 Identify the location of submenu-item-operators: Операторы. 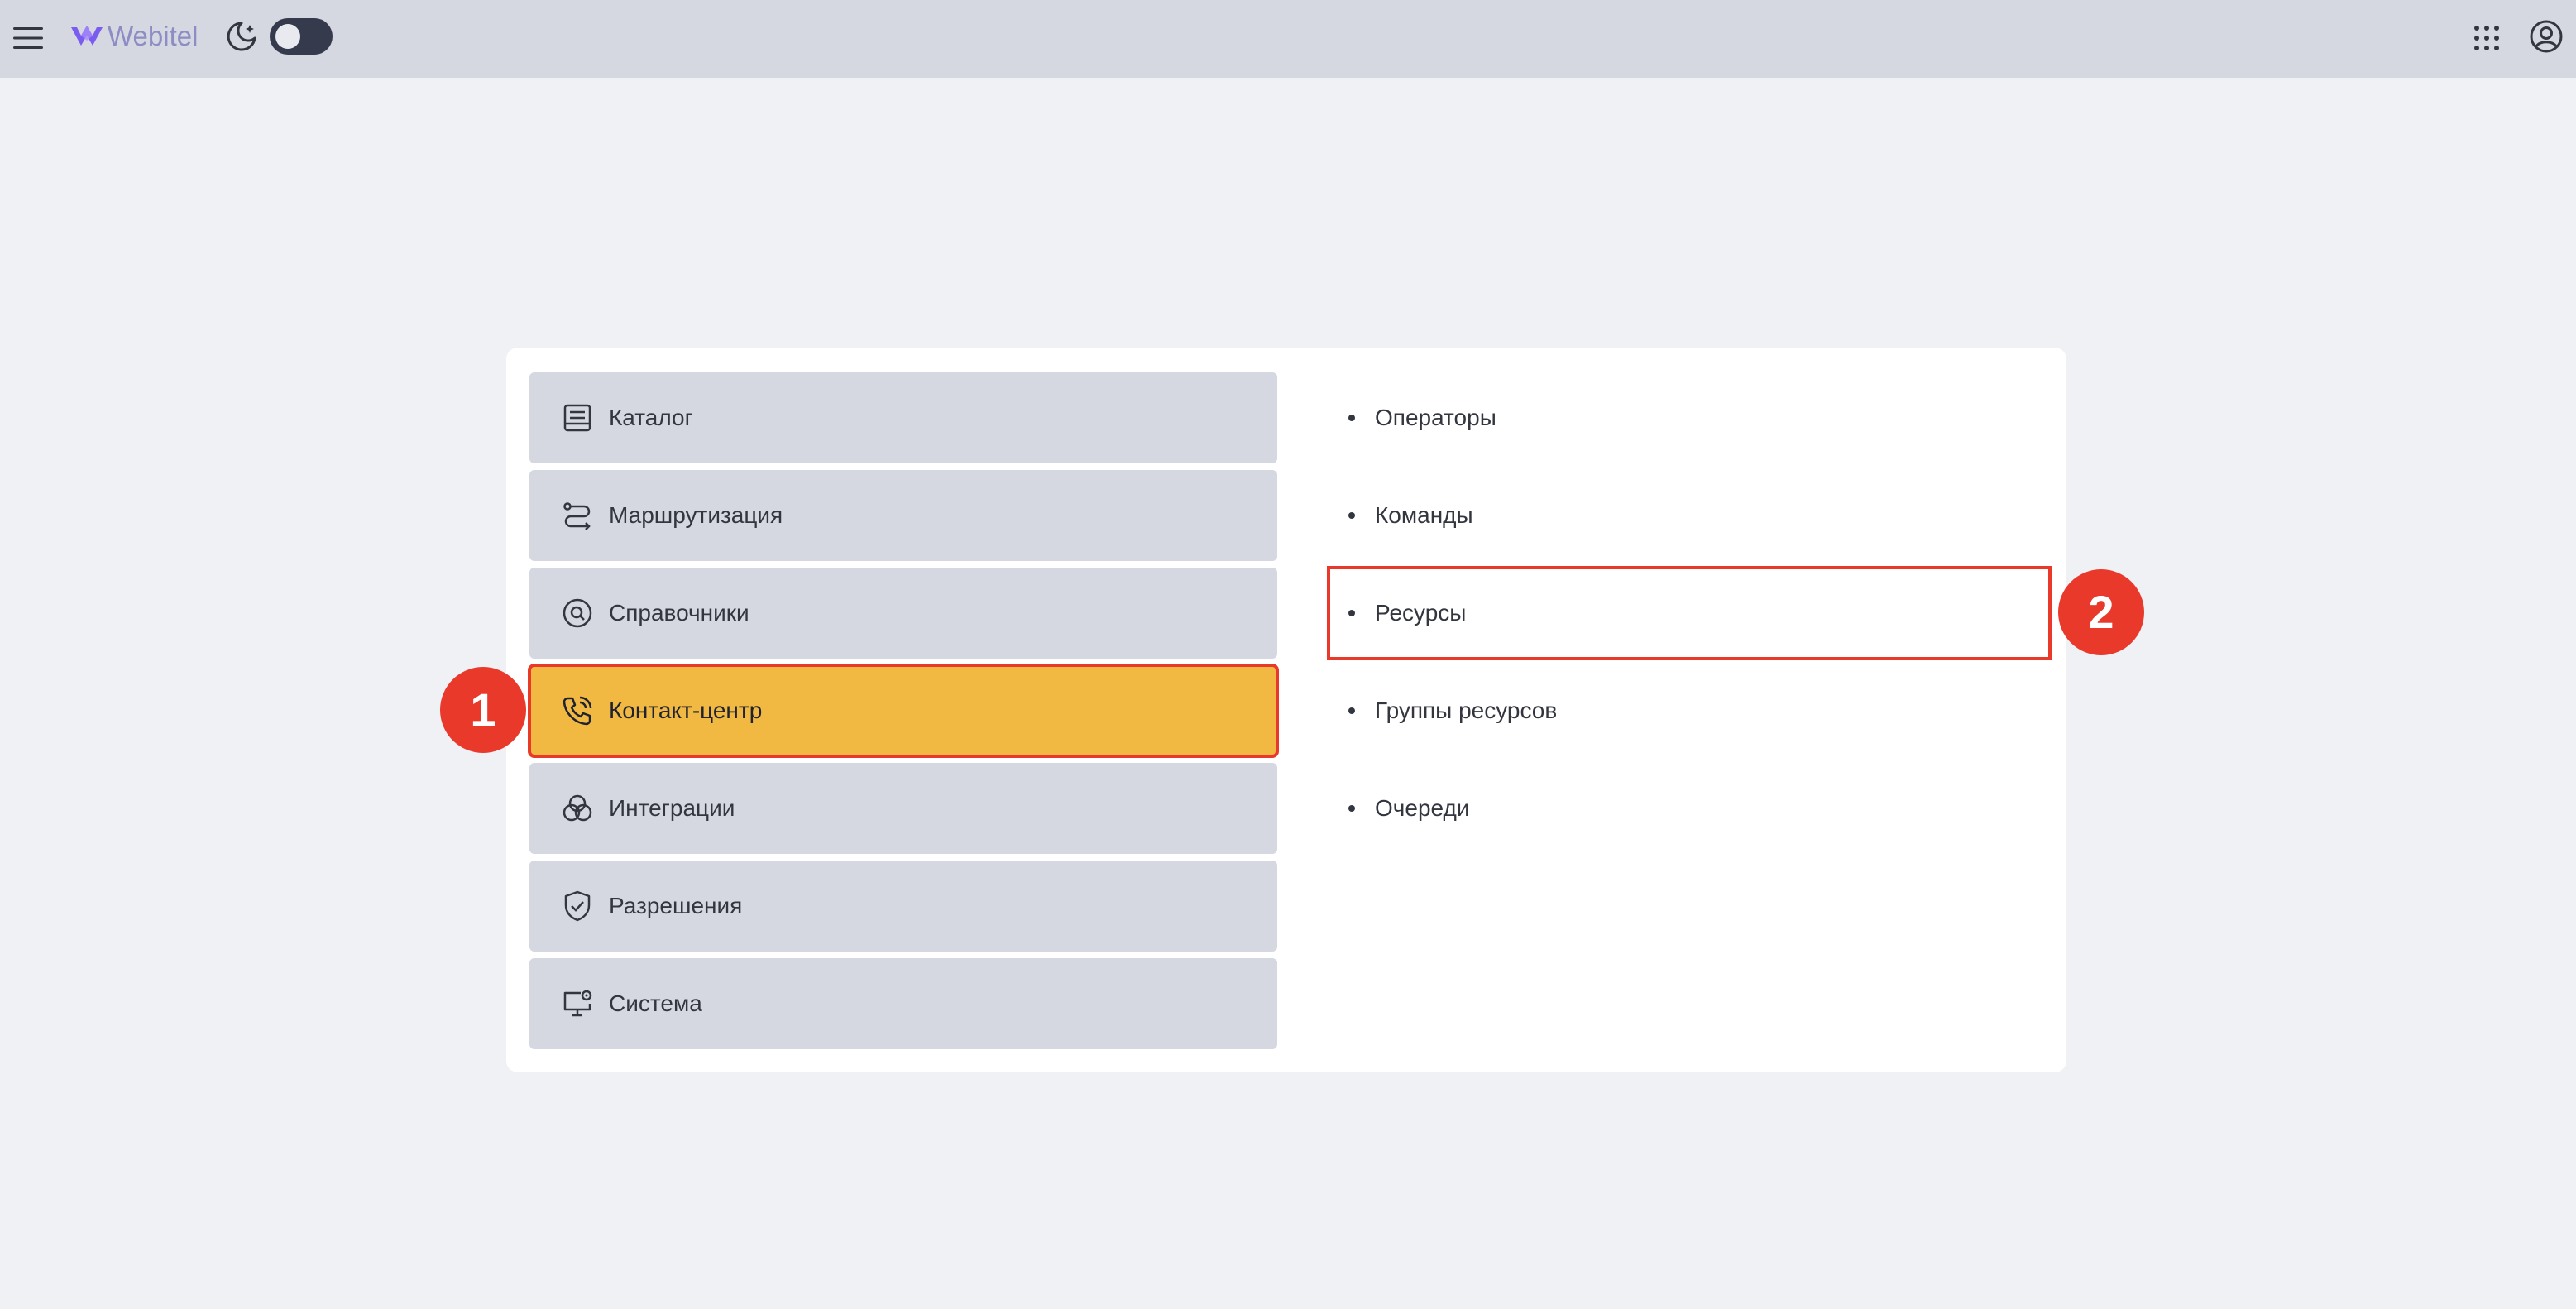
(1689, 417).